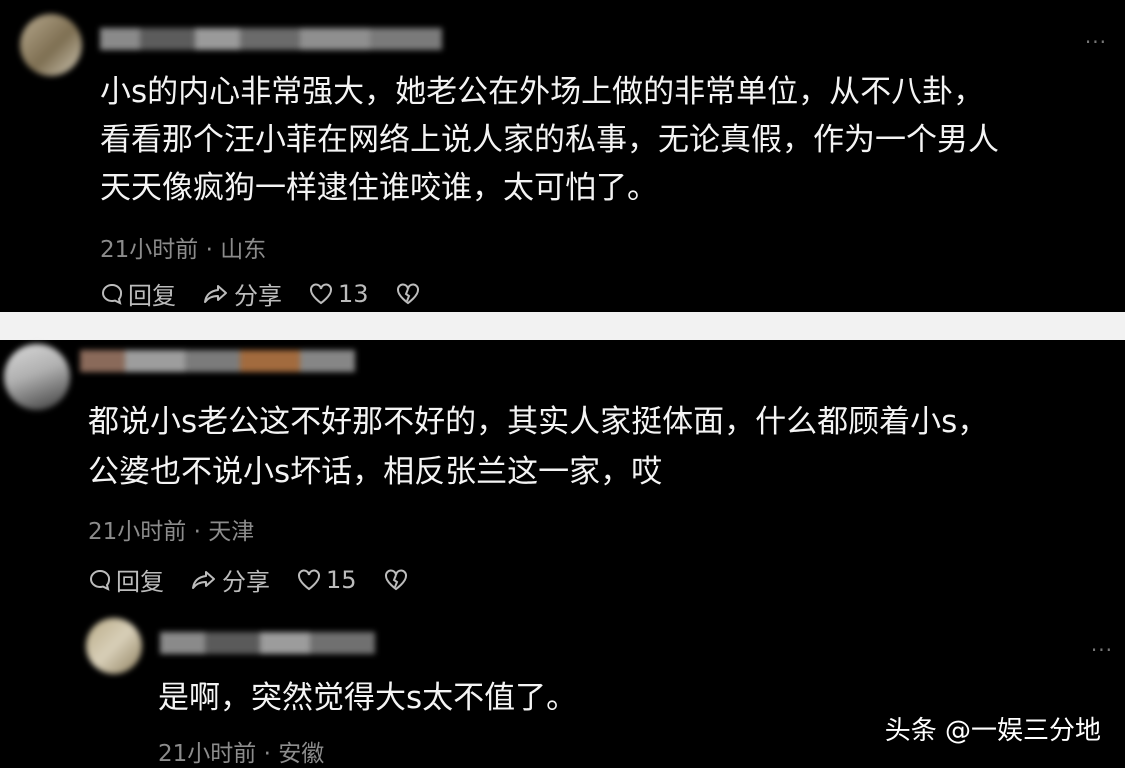 This screenshot has height=768, width=1125. What do you see at coordinates (992, 731) in the screenshot?
I see `watermark: 头条 @一娱三分地` at bounding box center [992, 731].